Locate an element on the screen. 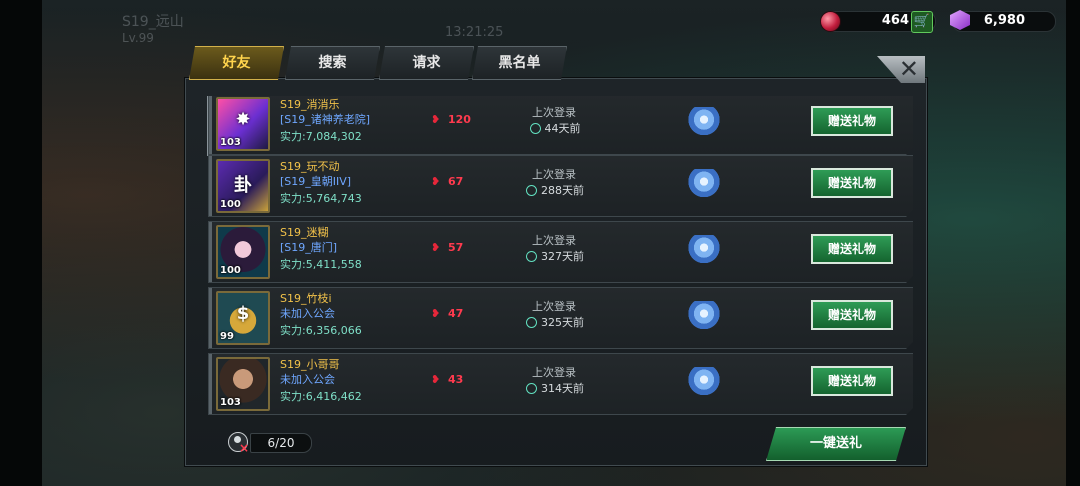 This screenshot has width=1080, height=486. friend-level: 99 is located at coordinates (227, 336).